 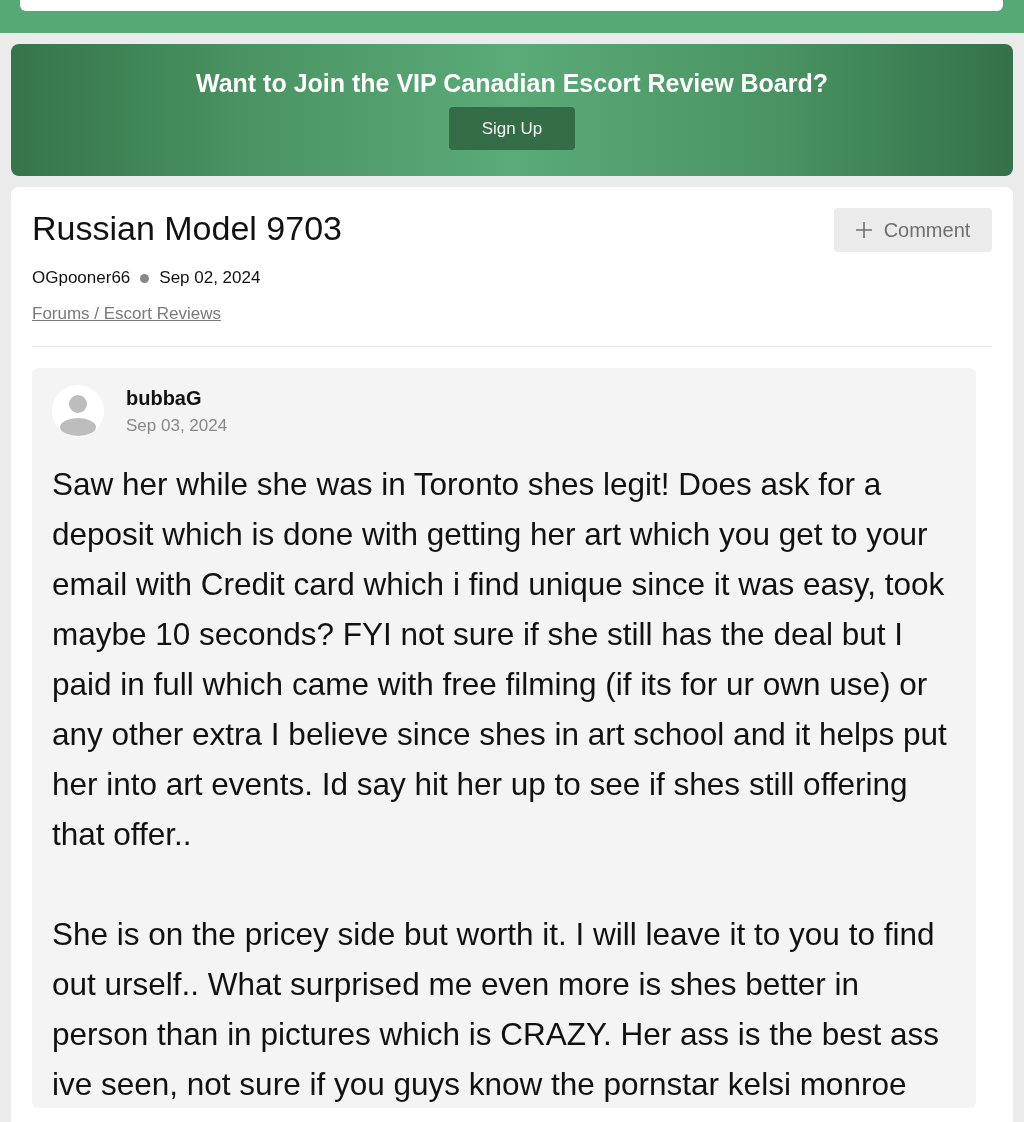 I want to click on post-date: Sep 03, 2024, so click(x=177, y=425).